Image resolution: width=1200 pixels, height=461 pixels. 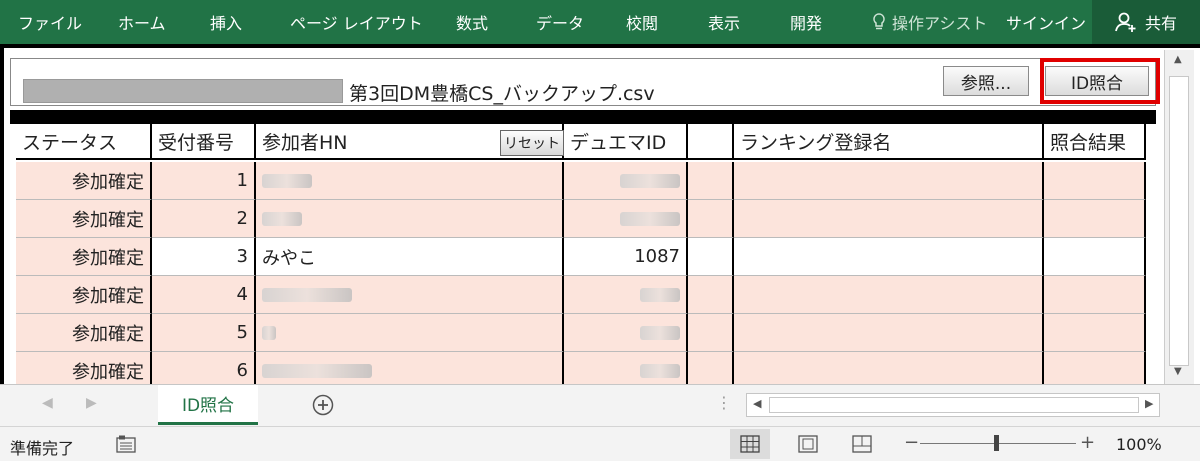 What do you see at coordinates (1139, 444) in the screenshot?
I see `zoom-level: 100%` at bounding box center [1139, 444].